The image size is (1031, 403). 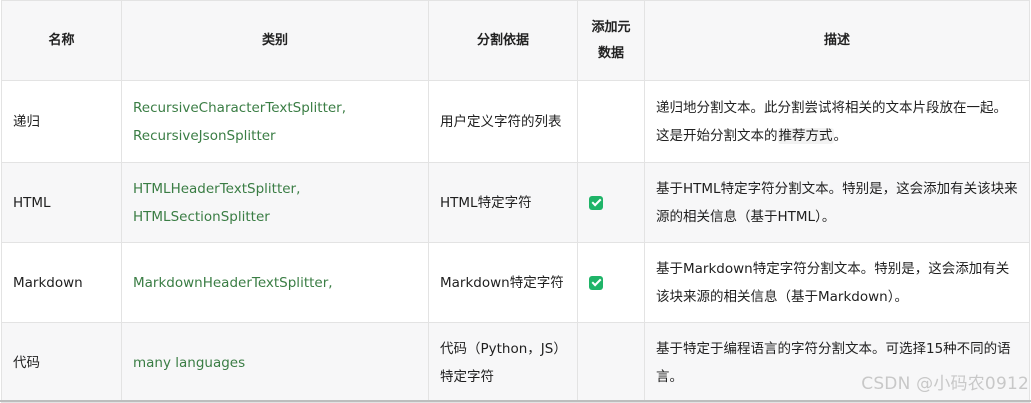 What do you see at coordinates (61, 362) in the screenshot?
I see `cell-name: 代码` at bounding box center [61, 362].